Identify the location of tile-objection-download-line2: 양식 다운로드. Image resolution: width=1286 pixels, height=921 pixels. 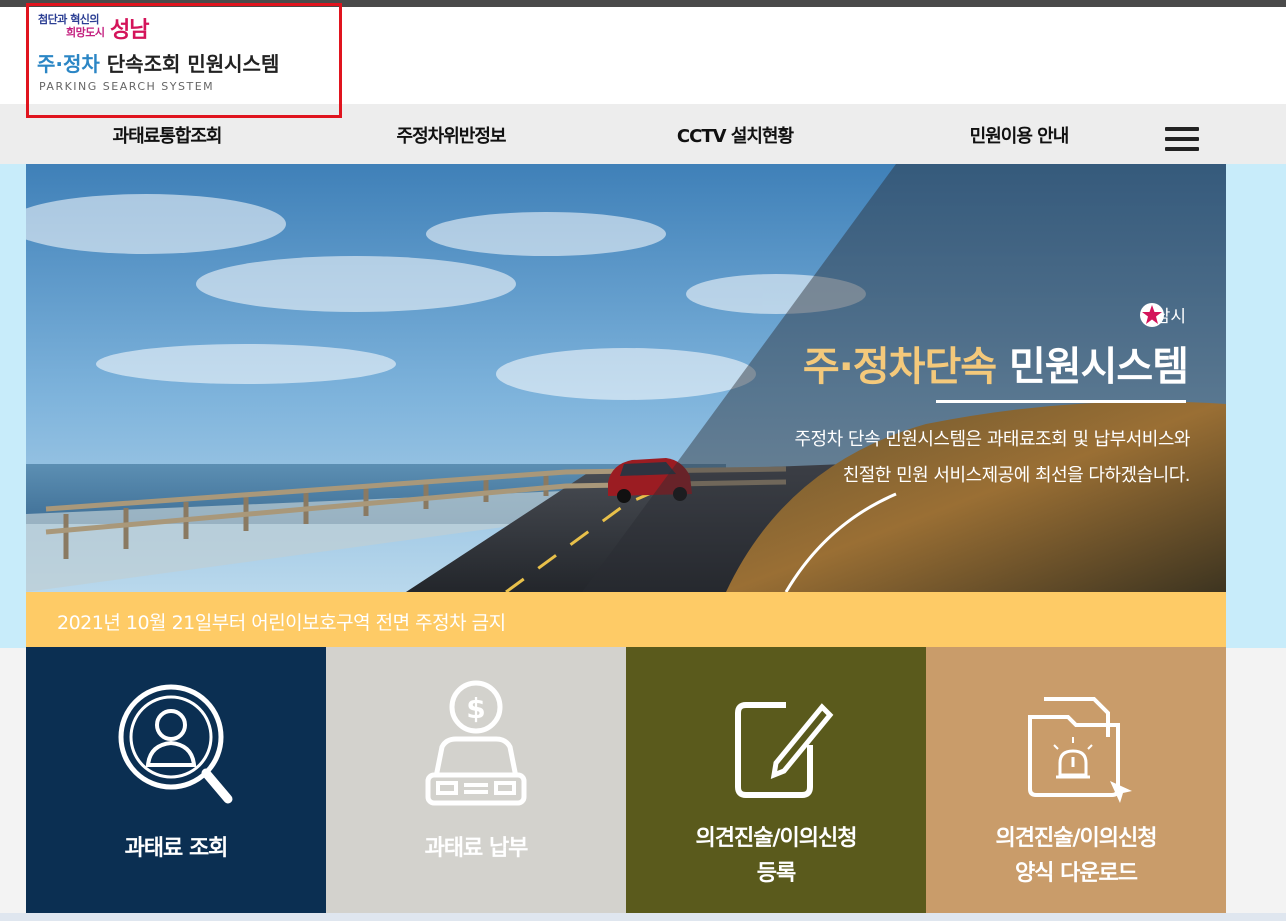
(1076, 873).